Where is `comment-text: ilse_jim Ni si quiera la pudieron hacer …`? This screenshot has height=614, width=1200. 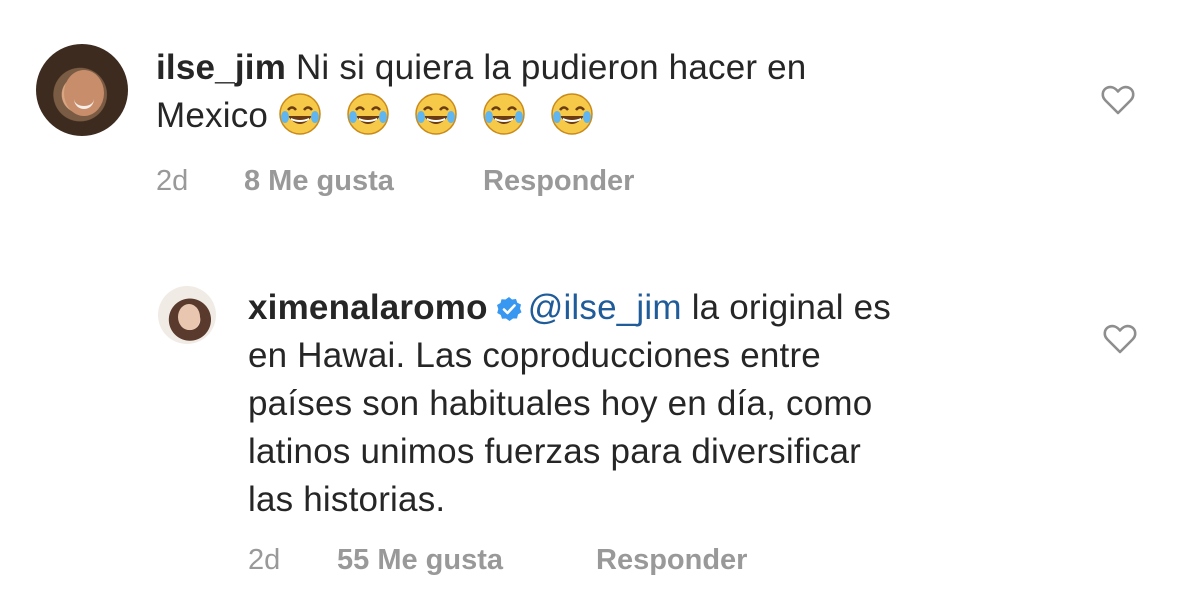 comment-text: ilse_jim Ni si quiera la pudieron hacer … is located at coordinates (586, 92).